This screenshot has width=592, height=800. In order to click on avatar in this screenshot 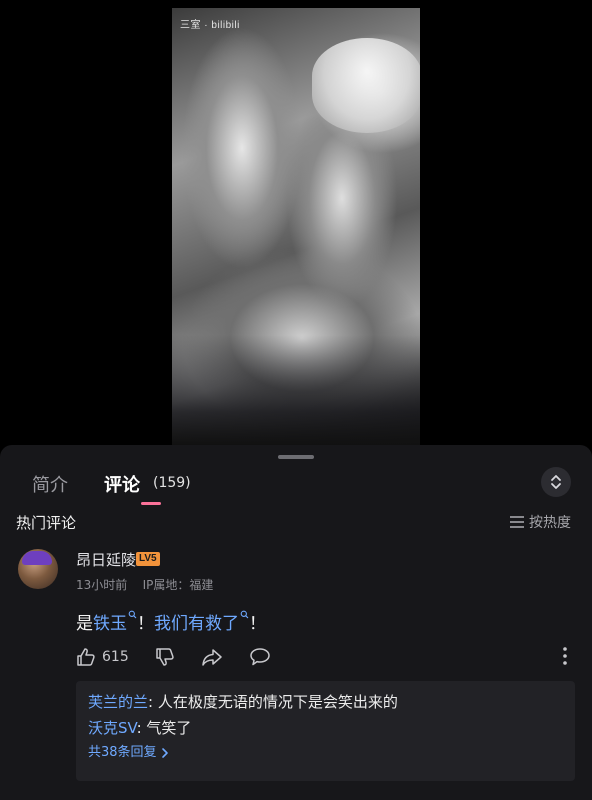, I will do `click(38, 569)`.